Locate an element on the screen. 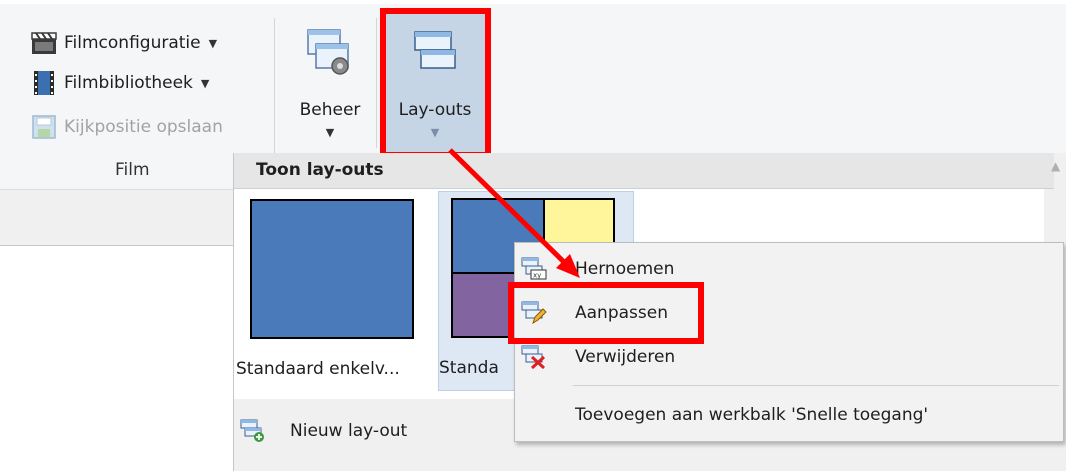 This screenshot has height=471, width=1066. arrow-shaft is located at coordinates (509, 208).